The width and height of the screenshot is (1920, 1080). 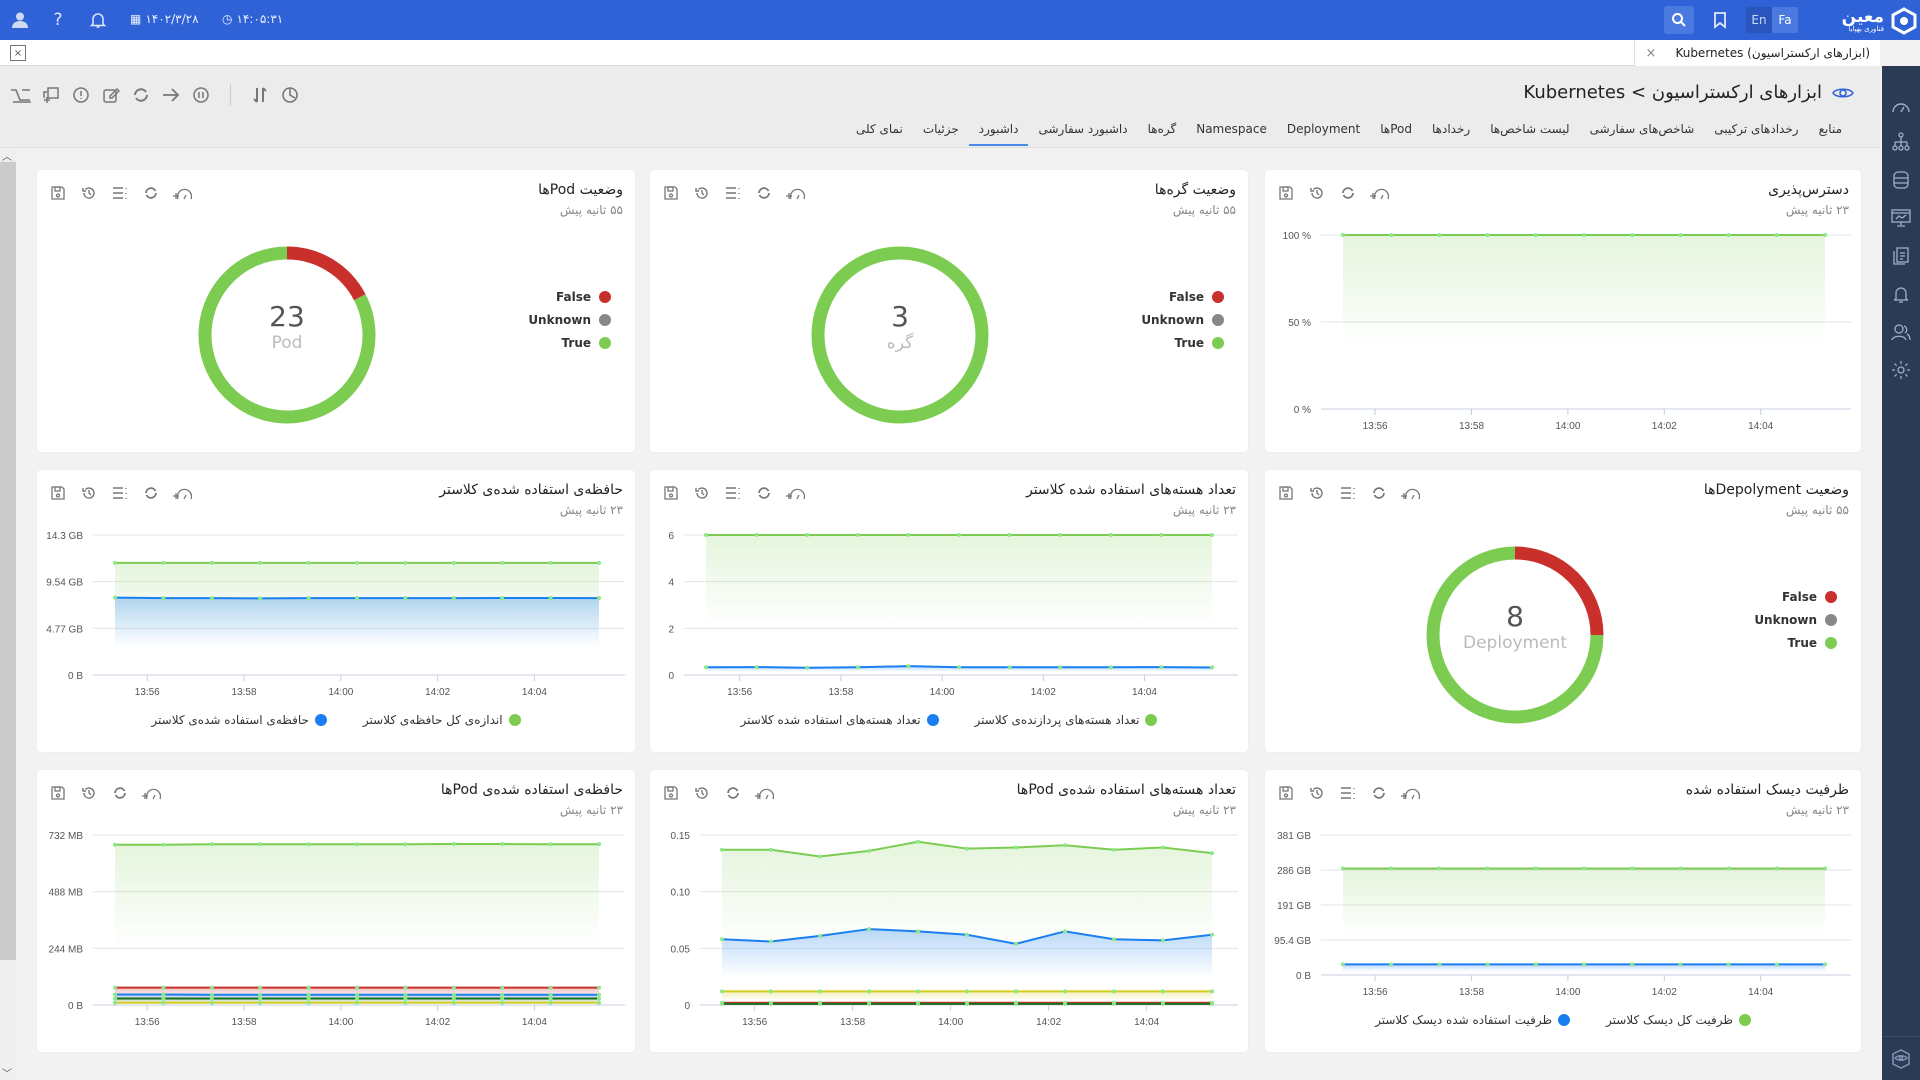 What do you see at coordinates (21, 95) in the screenshot?
I see `chart-compare-icon` at bounding box center [21, 95].